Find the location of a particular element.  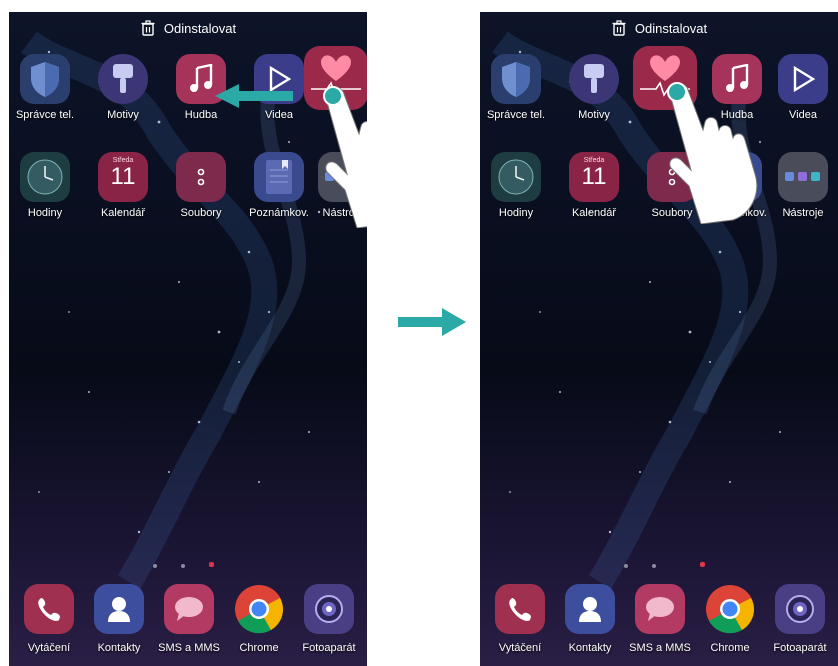

folder-tools: Nástroje is located at coordinates (803, 194).